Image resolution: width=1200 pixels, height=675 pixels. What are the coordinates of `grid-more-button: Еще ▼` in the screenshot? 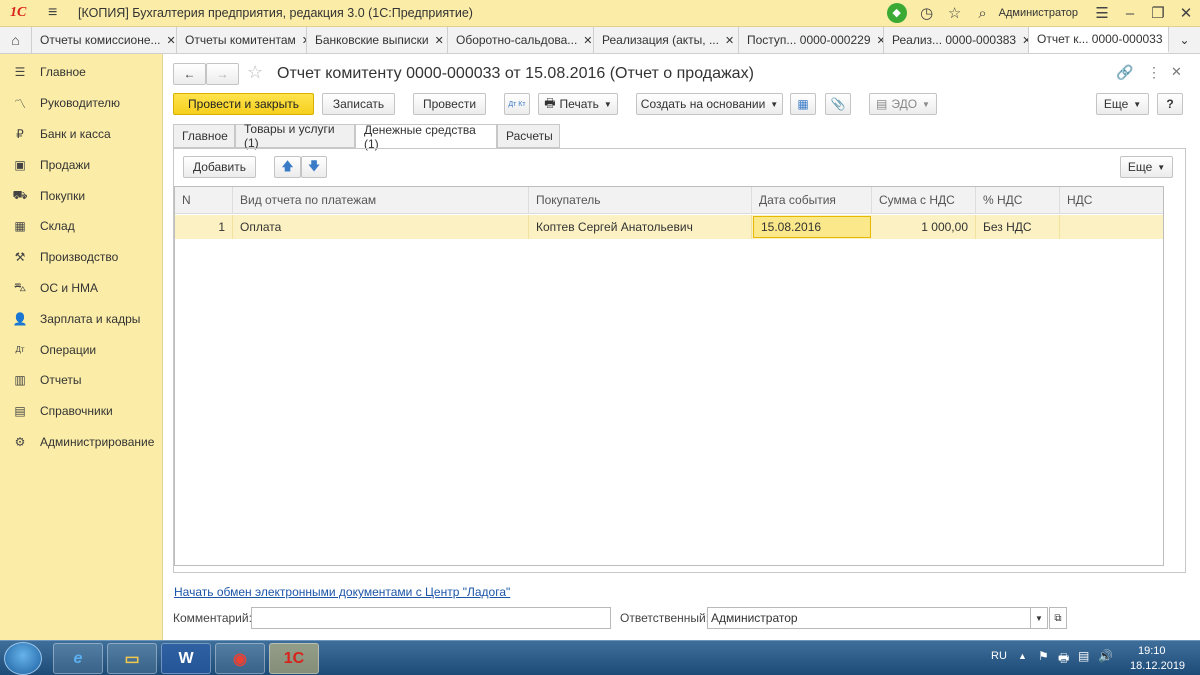 It's located at (1146, 167).